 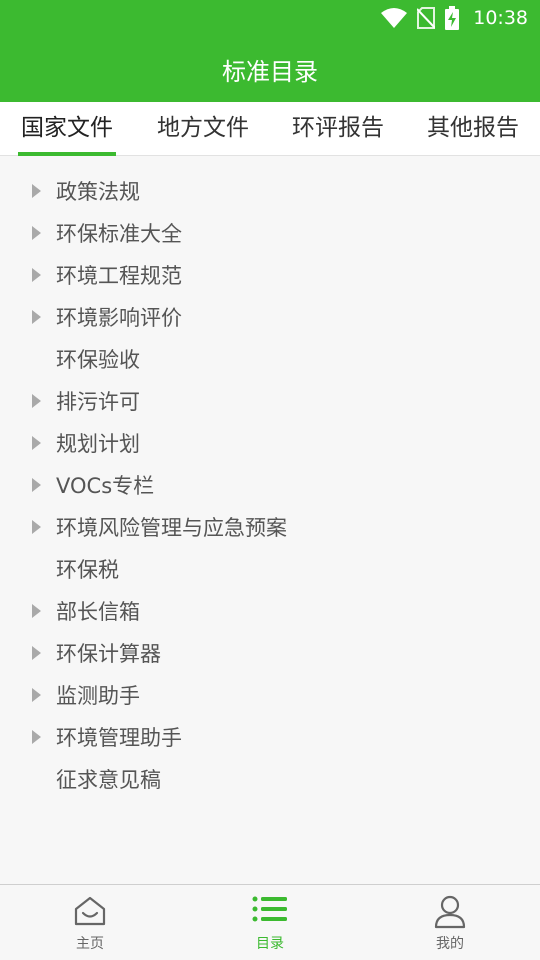 I want to click on list-item-label: 环境影响评价, so click(x=119, y=318).